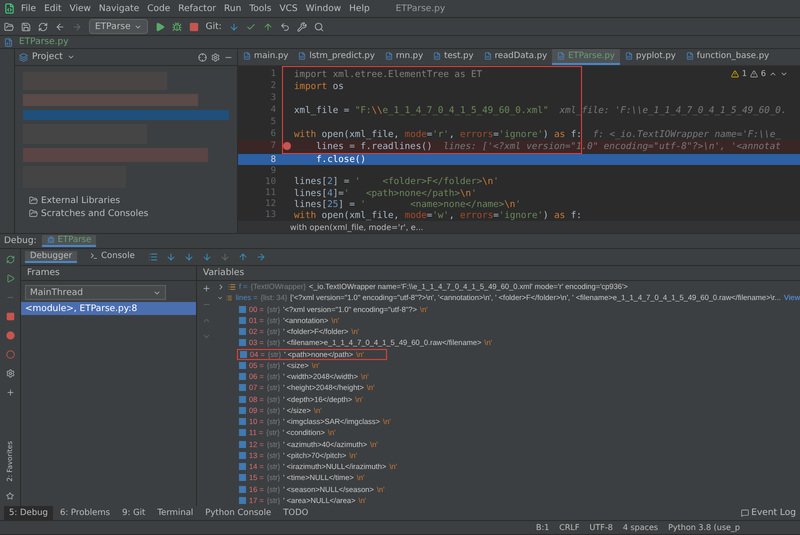  What do you see at coordinates (108, 308) in the screenshot?
I see `frame-item: <module>, ETParse.py:8` at bounding box center [108, 308].